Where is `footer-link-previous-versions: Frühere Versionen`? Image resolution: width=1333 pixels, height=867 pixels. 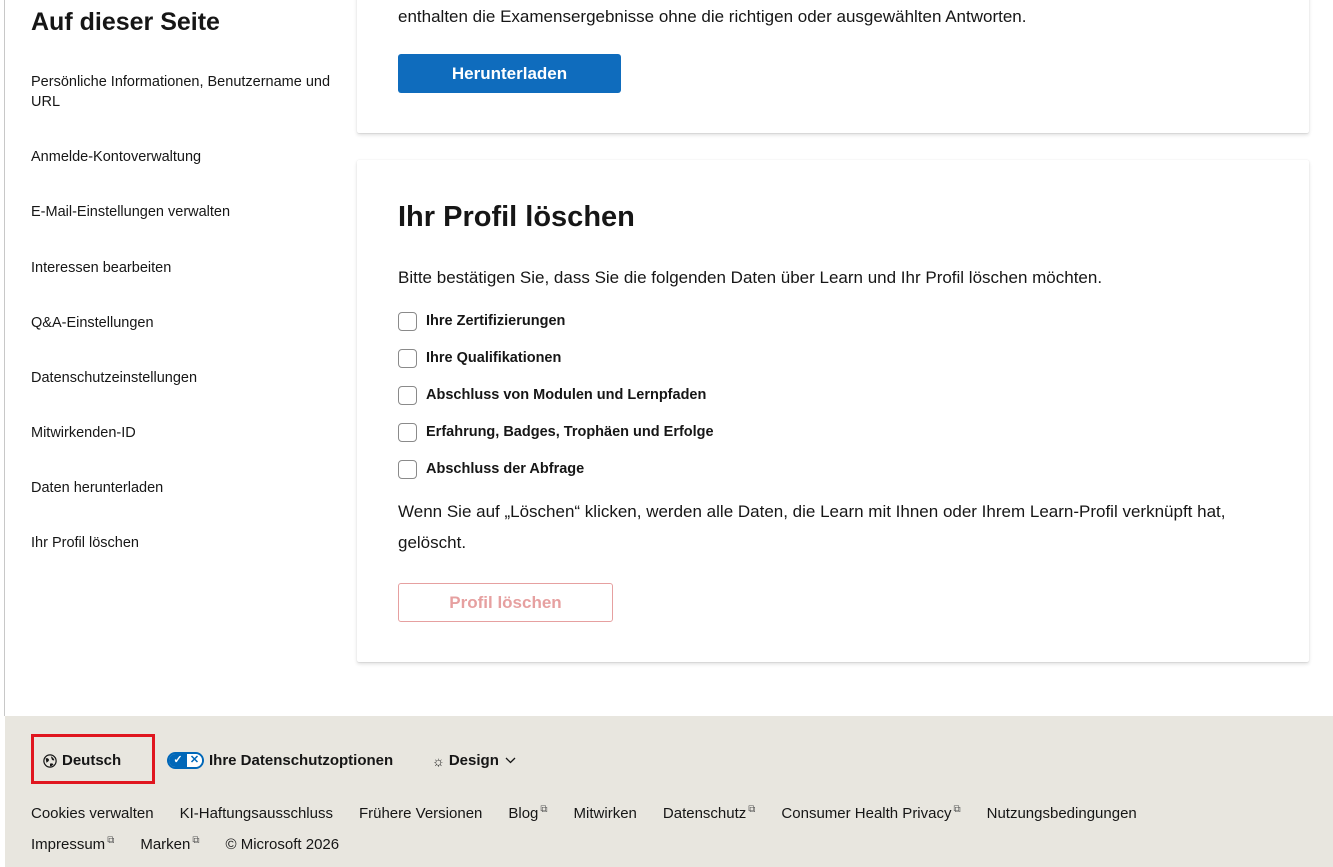 footer-link-previous-versions: Frühere Versionen is located at coordinates (420, 813).